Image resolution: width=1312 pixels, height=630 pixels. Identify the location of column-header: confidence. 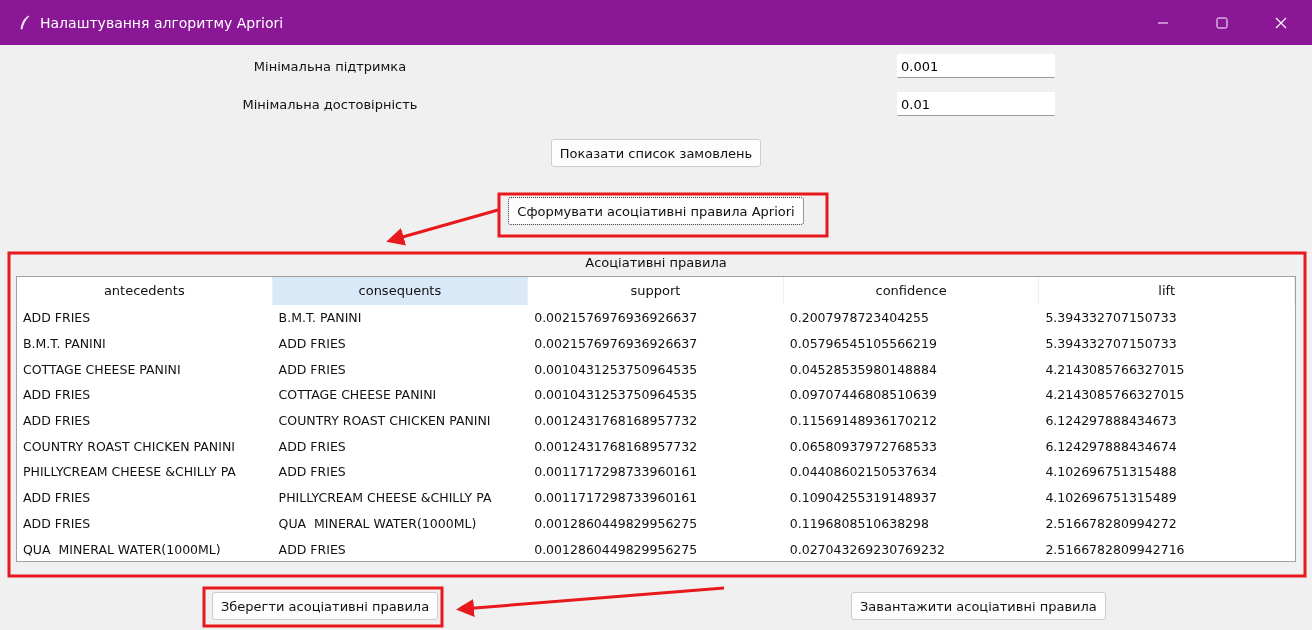
(911, 291).